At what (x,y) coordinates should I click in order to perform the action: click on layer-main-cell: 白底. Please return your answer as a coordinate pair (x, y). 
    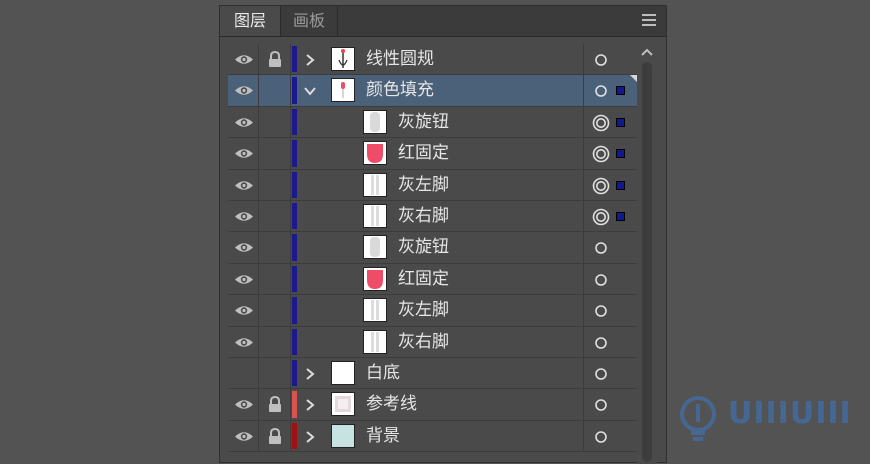
    Looking at the image, I should click on (437, 373).